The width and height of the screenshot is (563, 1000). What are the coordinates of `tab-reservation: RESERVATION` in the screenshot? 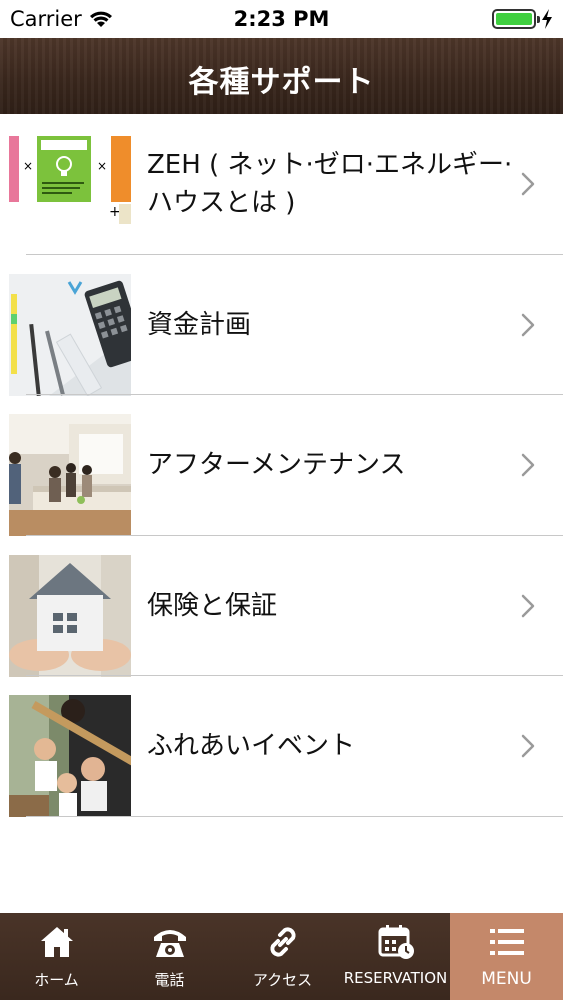 It's located at (395, 956).